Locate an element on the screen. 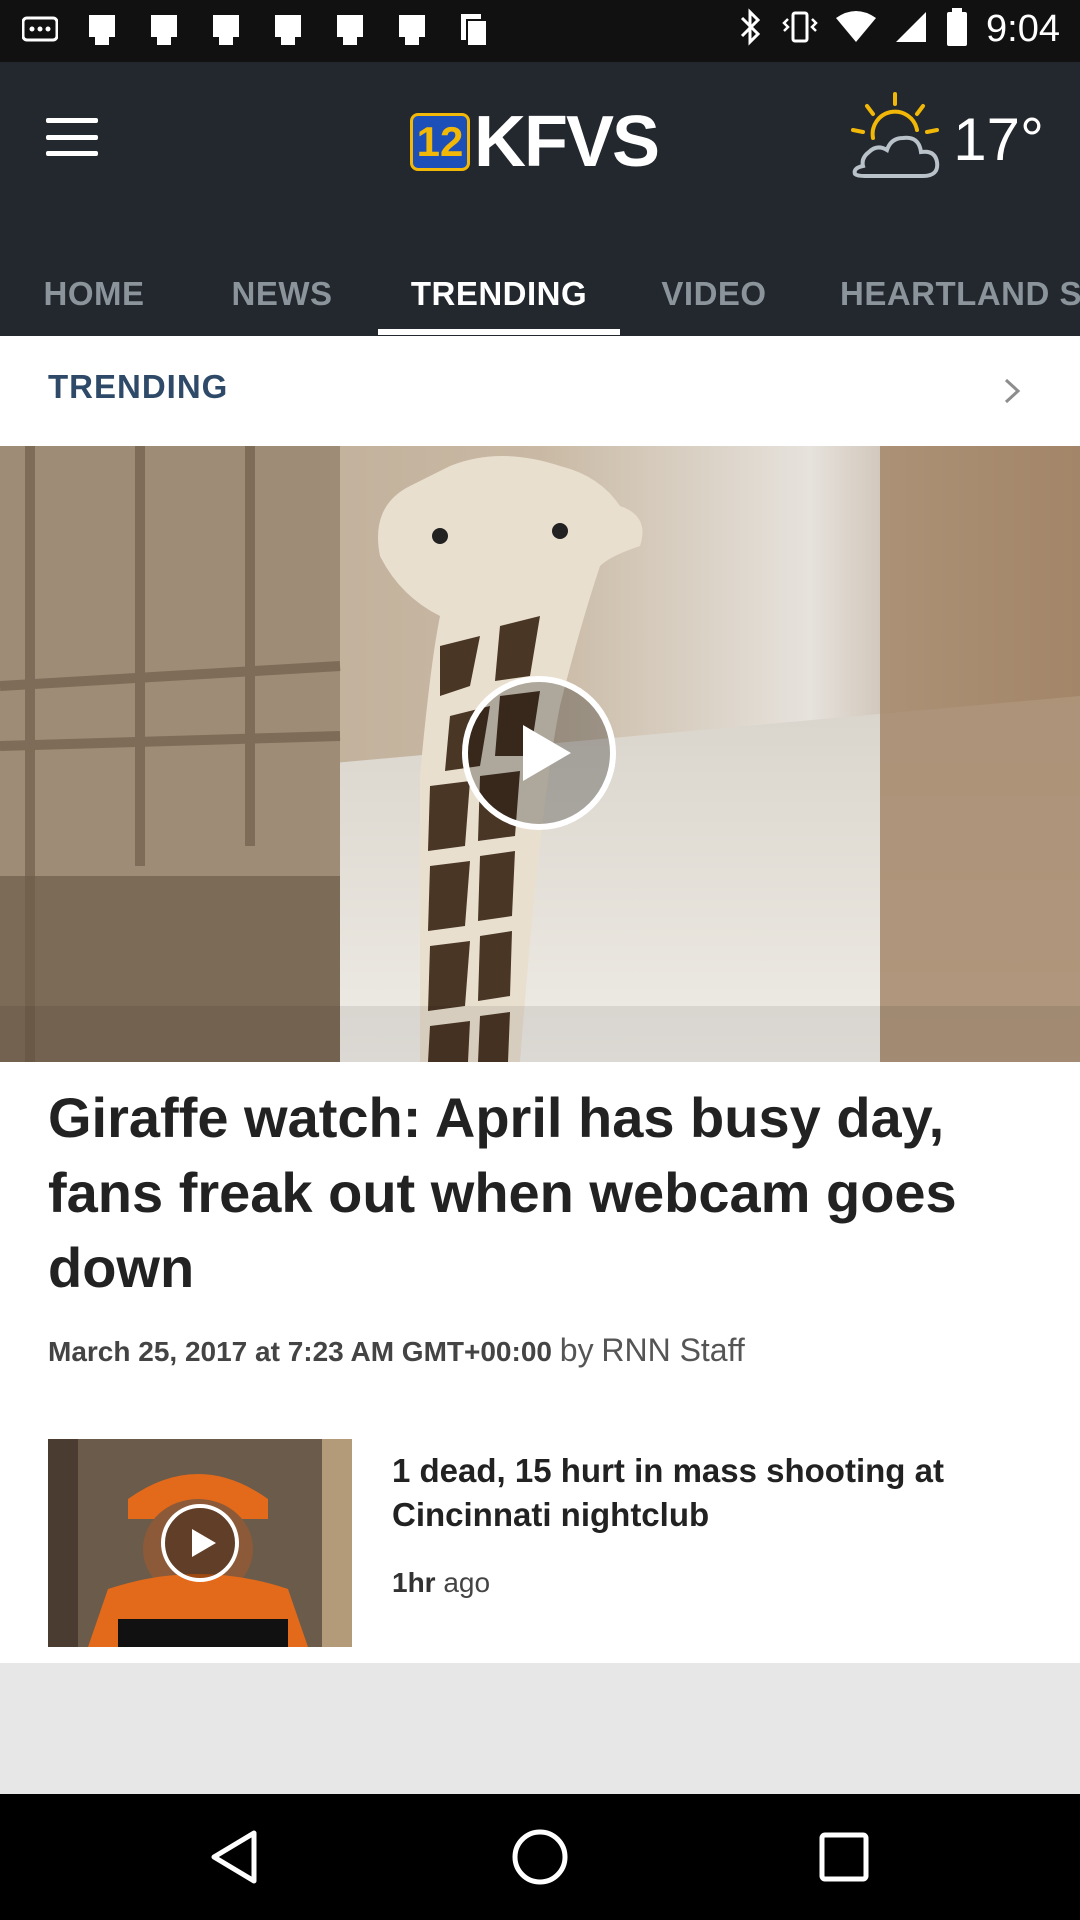 The height and width of the screenshot is (1920, 1080). recents-button is located at coordinates (844, 1857).